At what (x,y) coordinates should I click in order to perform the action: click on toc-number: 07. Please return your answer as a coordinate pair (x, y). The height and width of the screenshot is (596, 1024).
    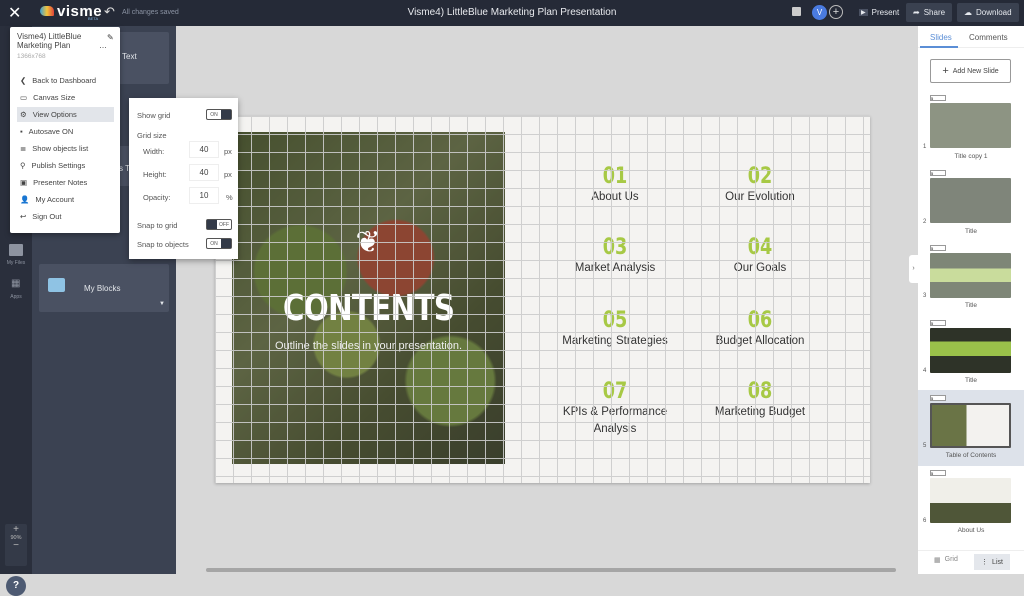
    Looking at the image, I should click on (615, 391).